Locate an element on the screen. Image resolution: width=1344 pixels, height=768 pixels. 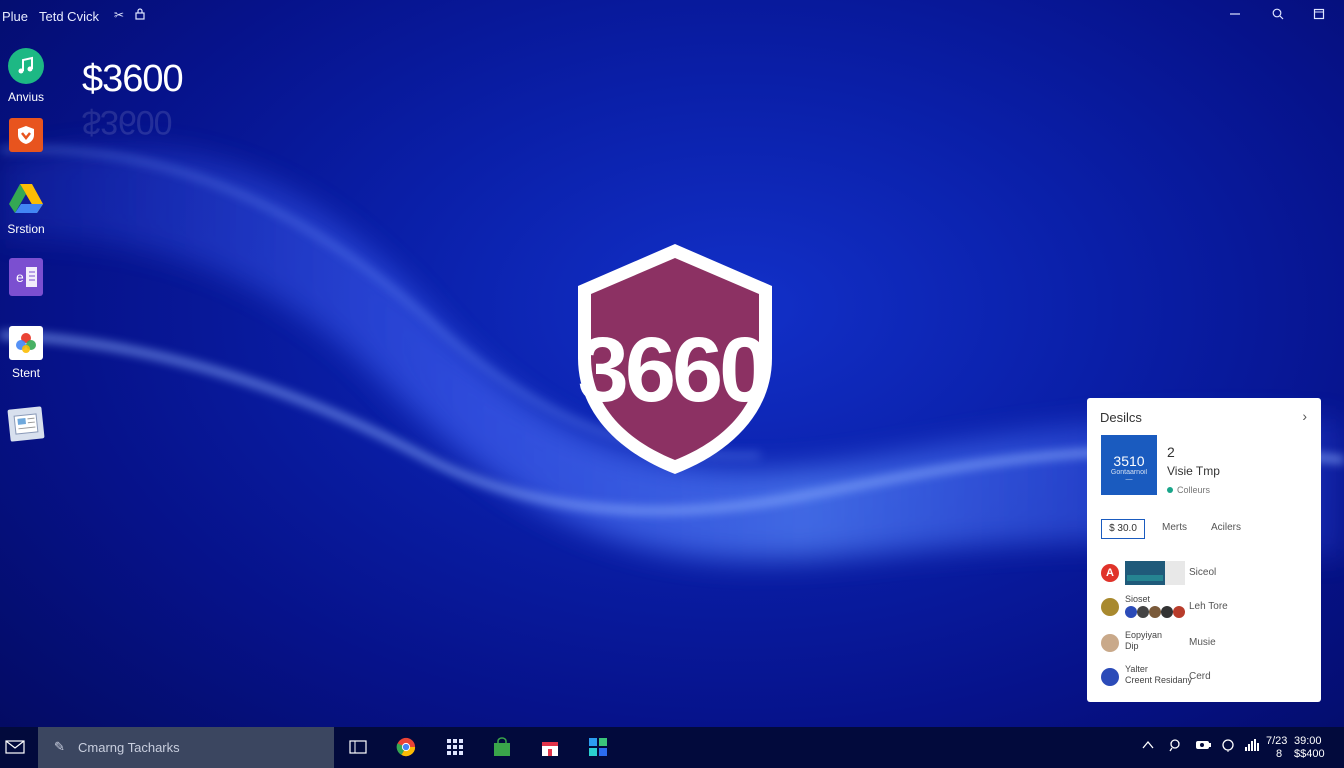
window-icon is located at coordinates (1319, 15).